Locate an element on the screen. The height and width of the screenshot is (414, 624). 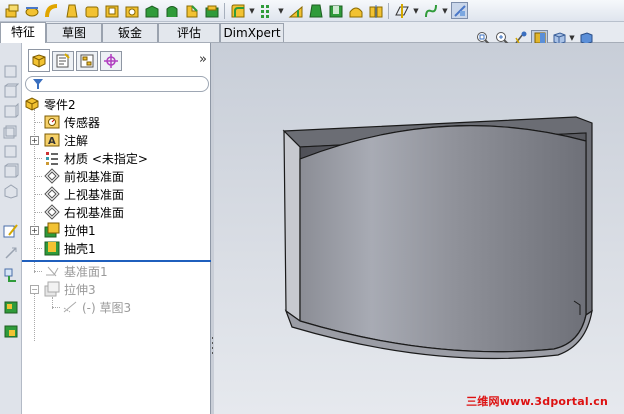
tree-item-sketch3: (-) 草图3 is located at coordinates (96, 307).